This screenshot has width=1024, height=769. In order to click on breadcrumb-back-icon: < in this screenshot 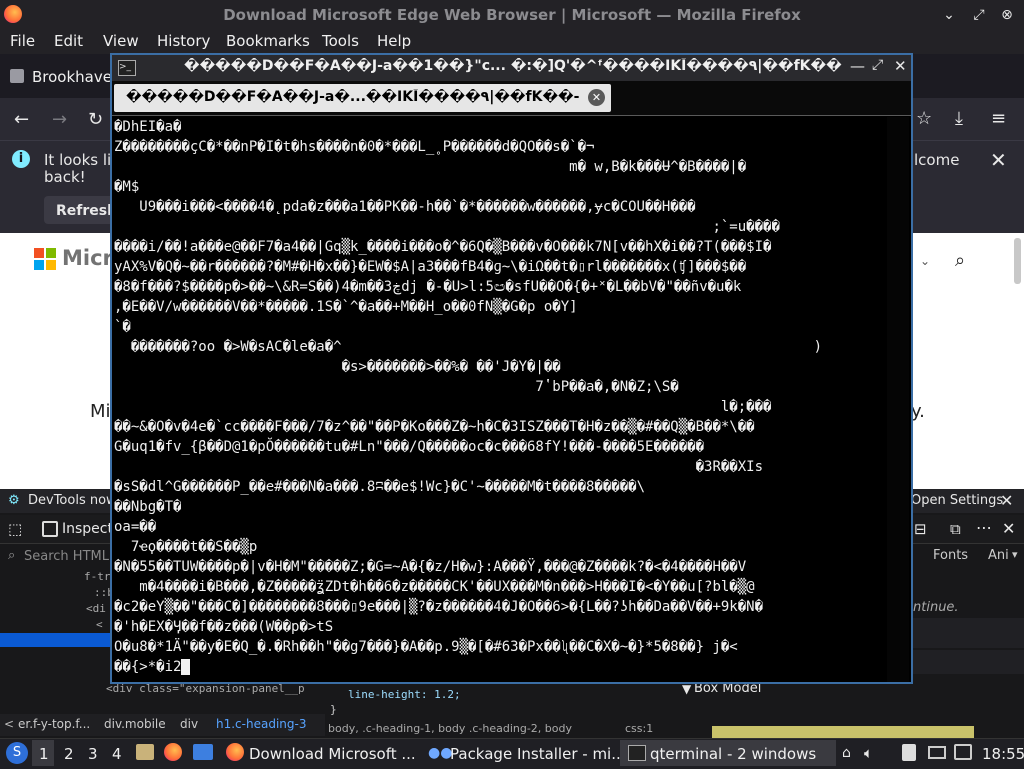, I will do `click(9, 724)`.